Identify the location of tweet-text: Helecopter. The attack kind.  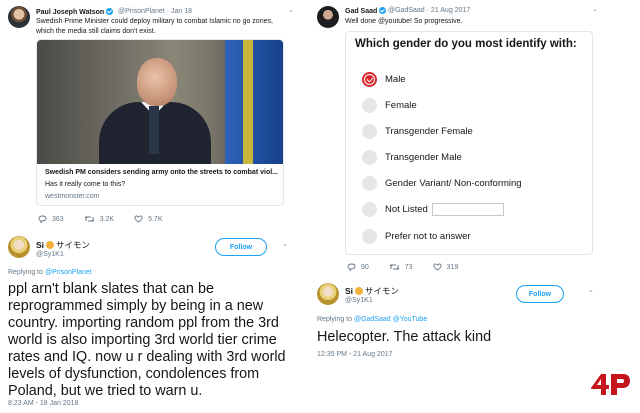
(404, 337).